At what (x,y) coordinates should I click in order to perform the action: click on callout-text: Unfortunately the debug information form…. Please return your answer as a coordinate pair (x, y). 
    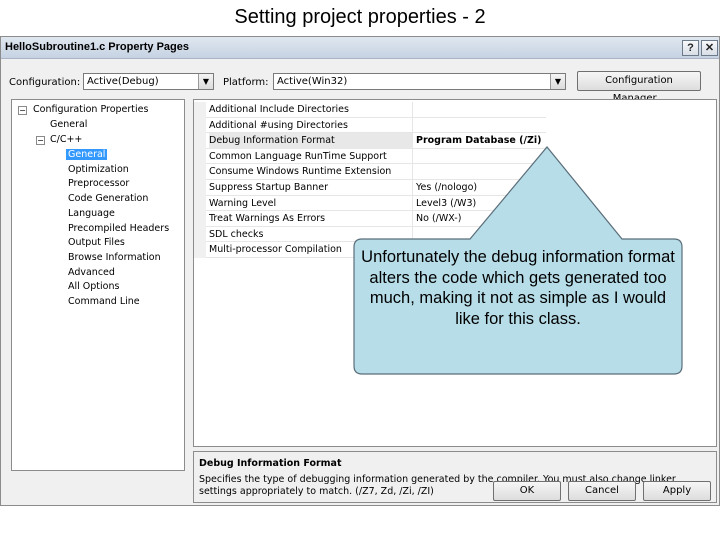
    Looking at the image, I should click on (518, 288).